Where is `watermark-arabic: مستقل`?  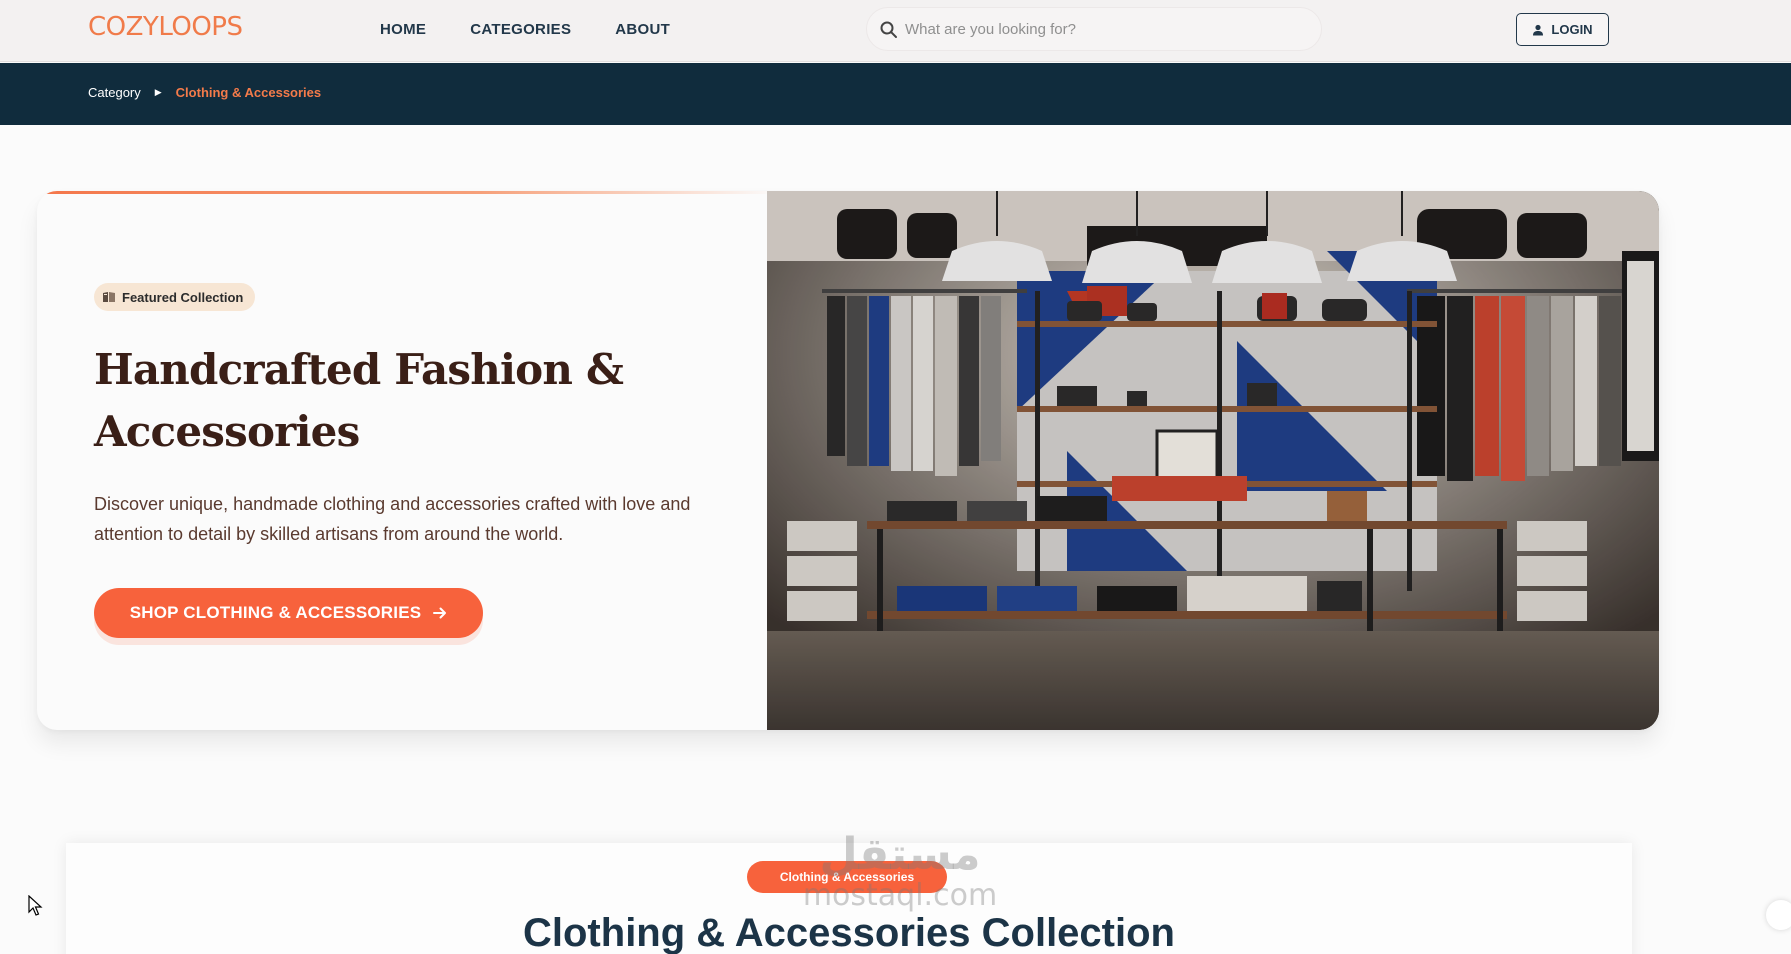
watermark-arabic: مستقل is located at coordinates (900, 854).